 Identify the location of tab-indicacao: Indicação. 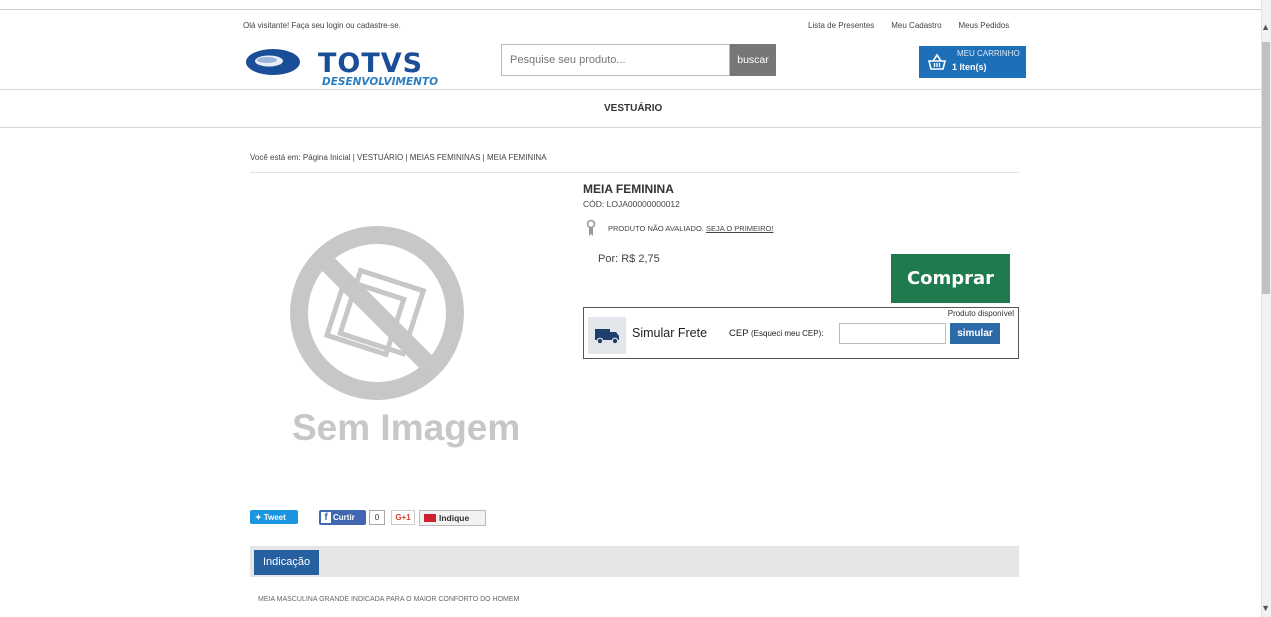
(287, 562).